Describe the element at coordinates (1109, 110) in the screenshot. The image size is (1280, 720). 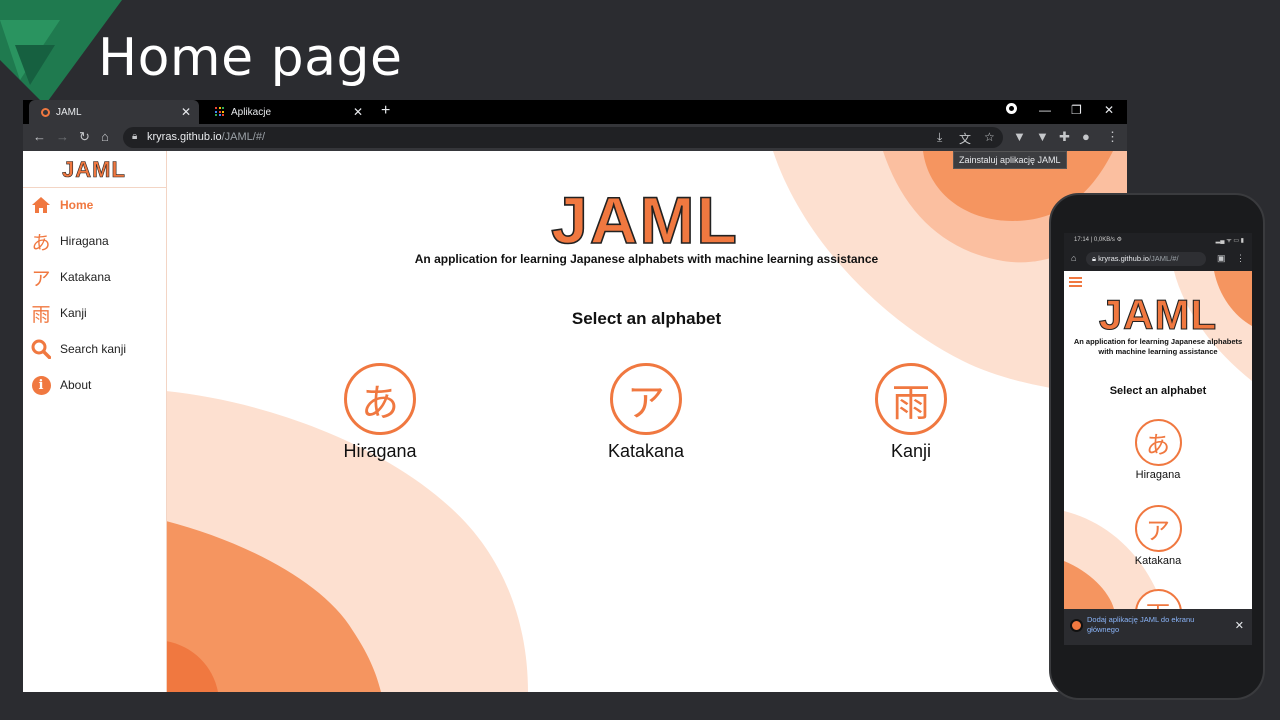
I see `close-window-button: ✕` at that location.